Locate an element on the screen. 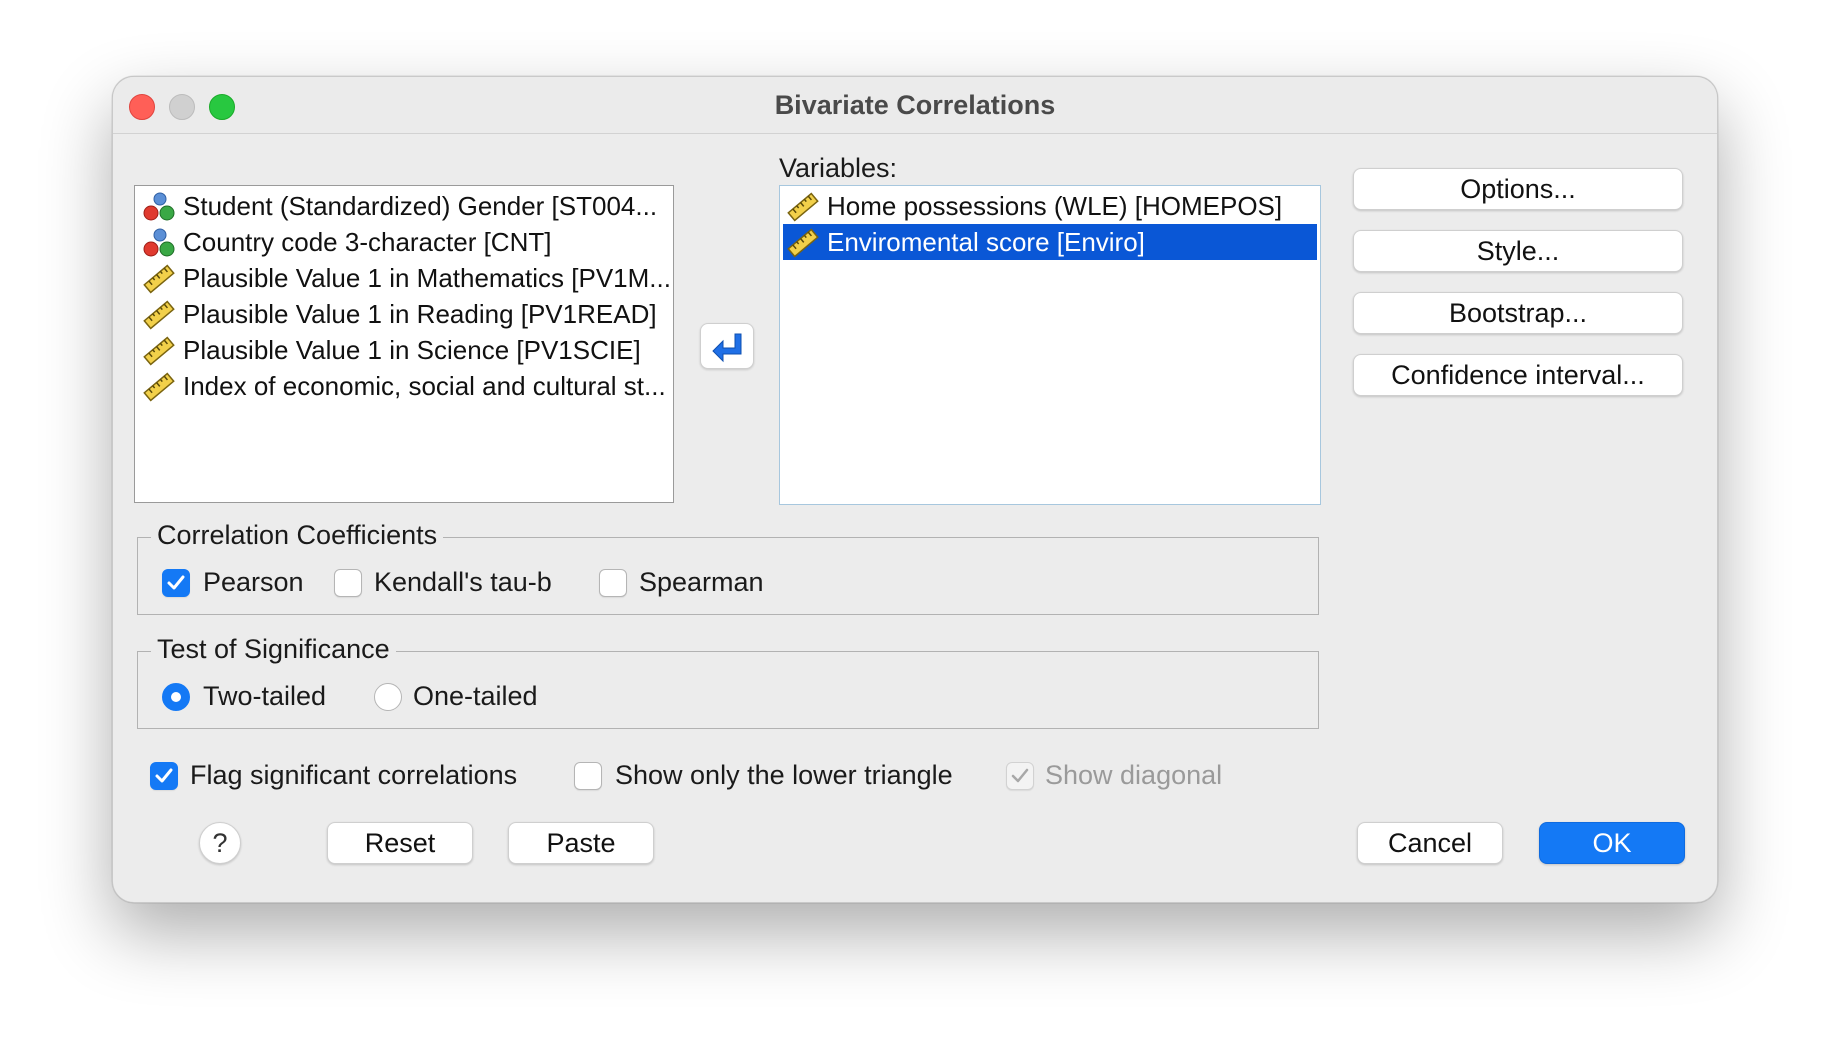  variables-list-item-label: Enviromental score [Enviro] is located at coordinates (986, 242).